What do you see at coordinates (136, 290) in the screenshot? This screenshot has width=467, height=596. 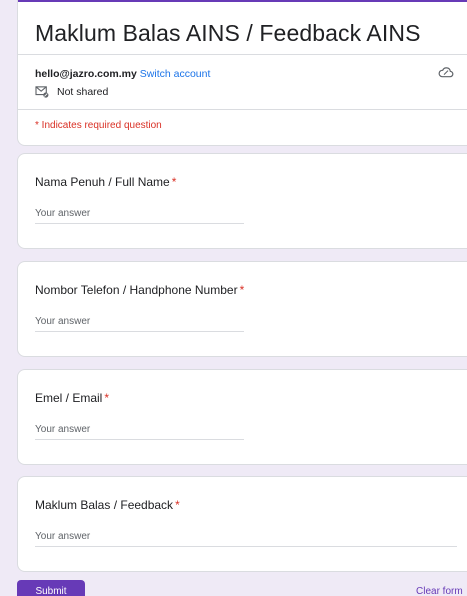 I see `question-title: Nombor Telefon / Handphone Number` at bounding box center [136, 290].